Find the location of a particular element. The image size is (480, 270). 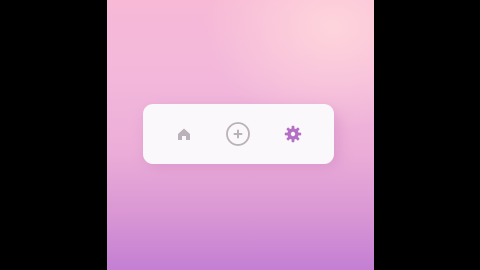

tab-home is located at coordinates (184, 134).